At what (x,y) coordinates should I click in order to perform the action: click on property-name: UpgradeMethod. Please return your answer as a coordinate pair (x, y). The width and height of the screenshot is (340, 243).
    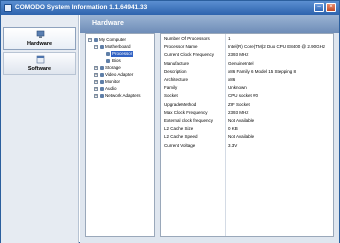
    Looking at the image, I should click on (180, 104).